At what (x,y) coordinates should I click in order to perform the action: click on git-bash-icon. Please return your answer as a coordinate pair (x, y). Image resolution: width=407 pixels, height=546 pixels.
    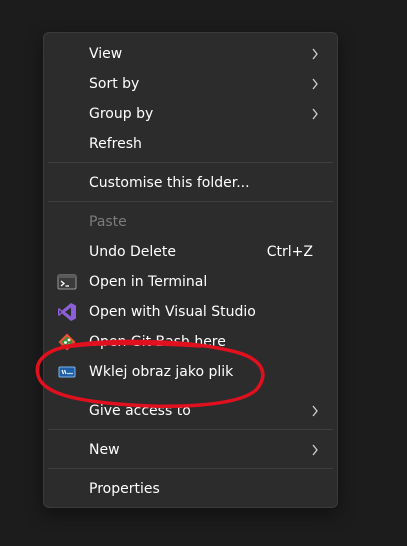
    Looking at the image, I should click on (67, 342).